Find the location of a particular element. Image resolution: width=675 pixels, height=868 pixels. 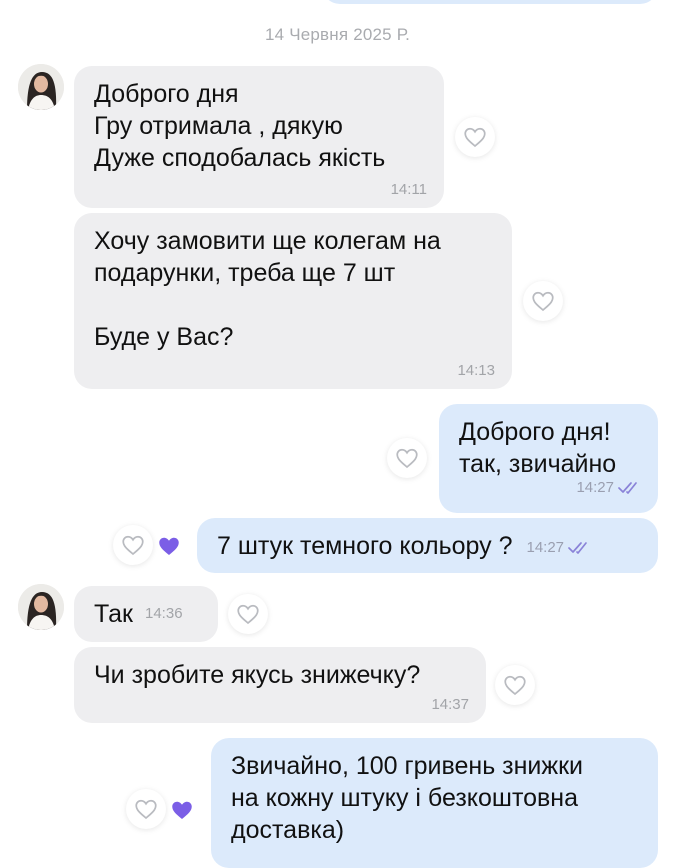

message-bubble-outgoing: 7 штук темного кольору ? 14:27 is located at coordinates (427, 545).